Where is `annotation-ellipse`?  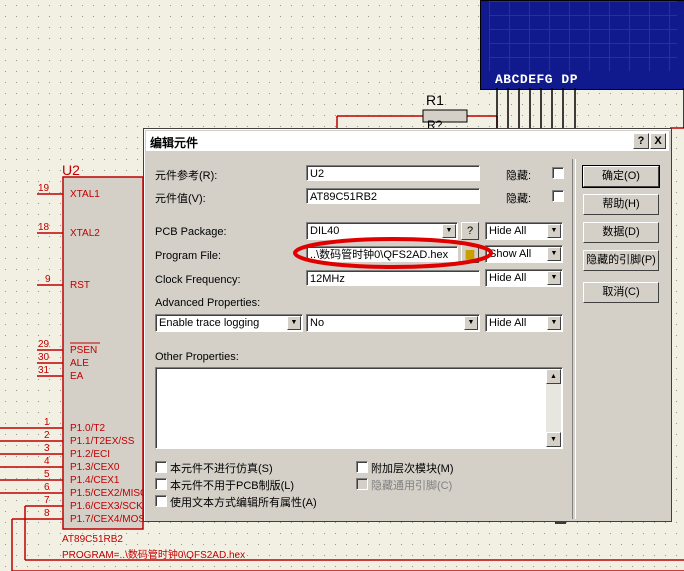
annotation-ellipse is located at coordinates (393, 253).